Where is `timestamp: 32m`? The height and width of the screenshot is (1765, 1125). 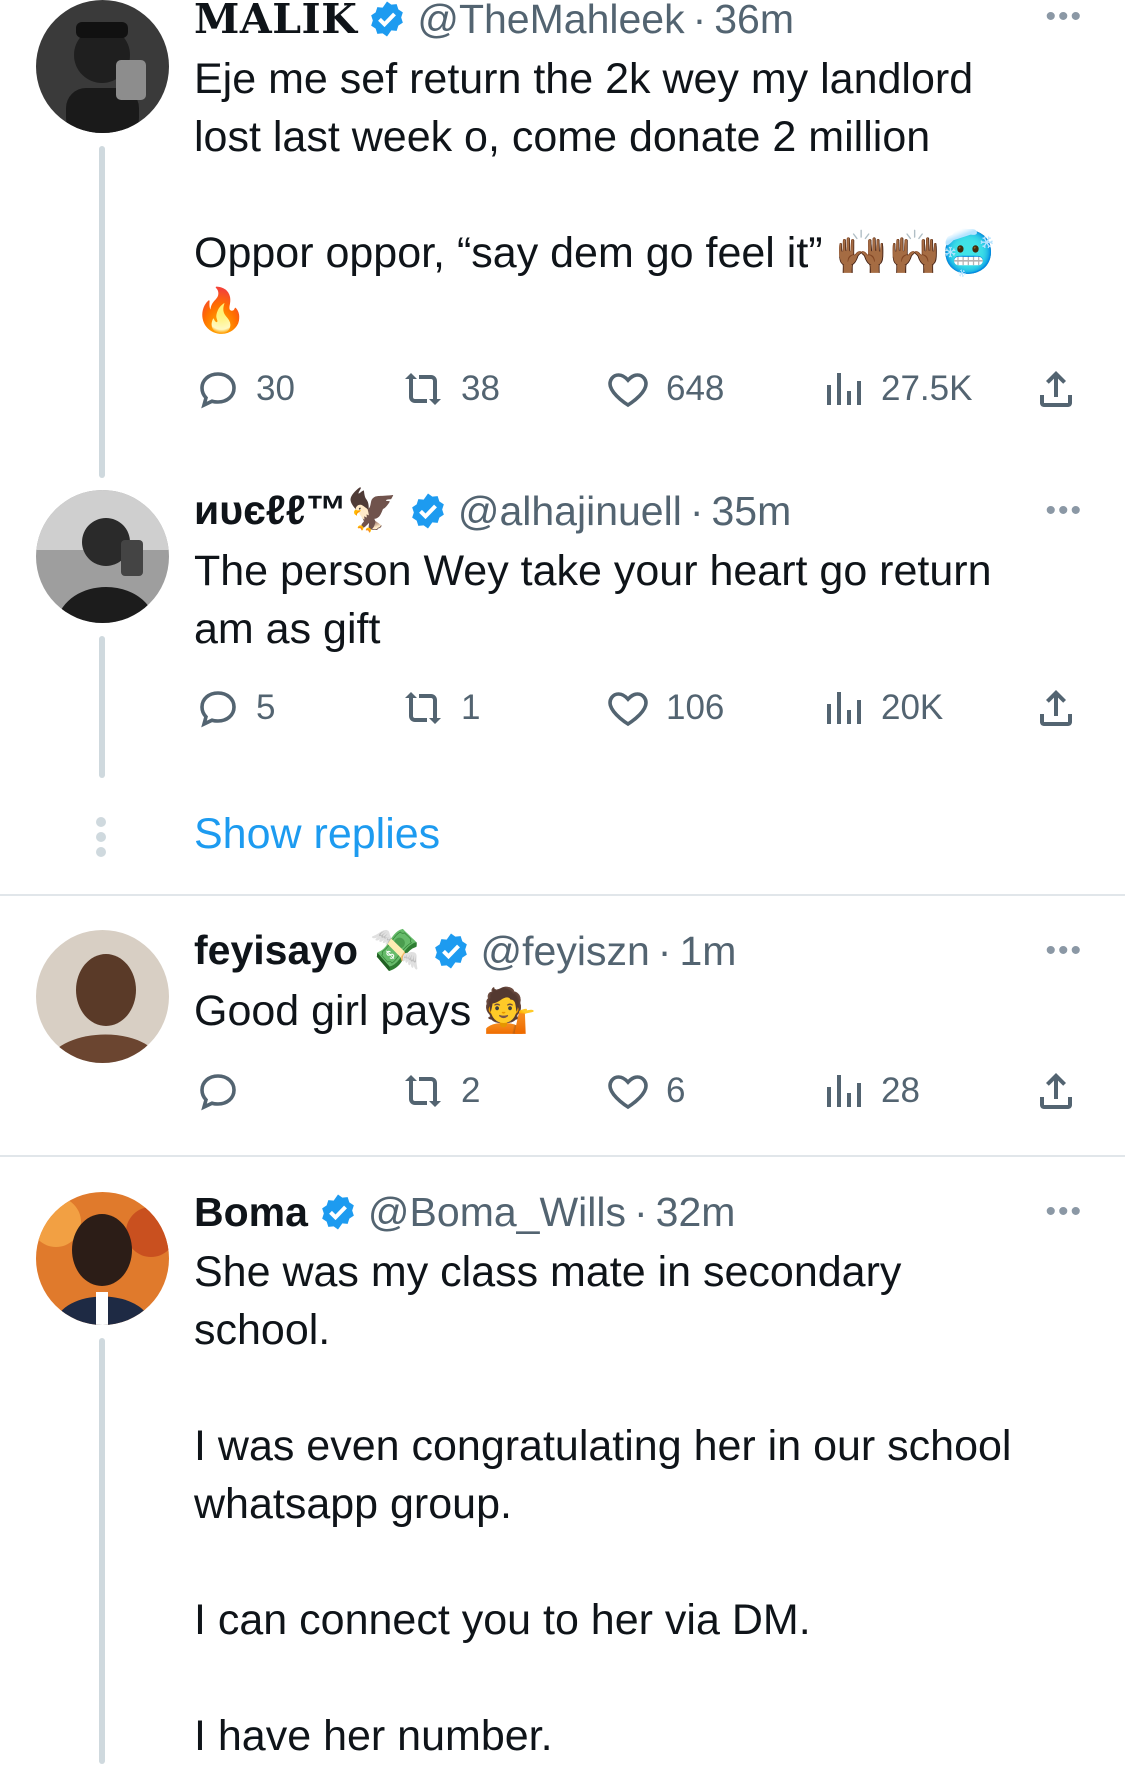
timestamp: 32m is located at coordinates (696, 1212).